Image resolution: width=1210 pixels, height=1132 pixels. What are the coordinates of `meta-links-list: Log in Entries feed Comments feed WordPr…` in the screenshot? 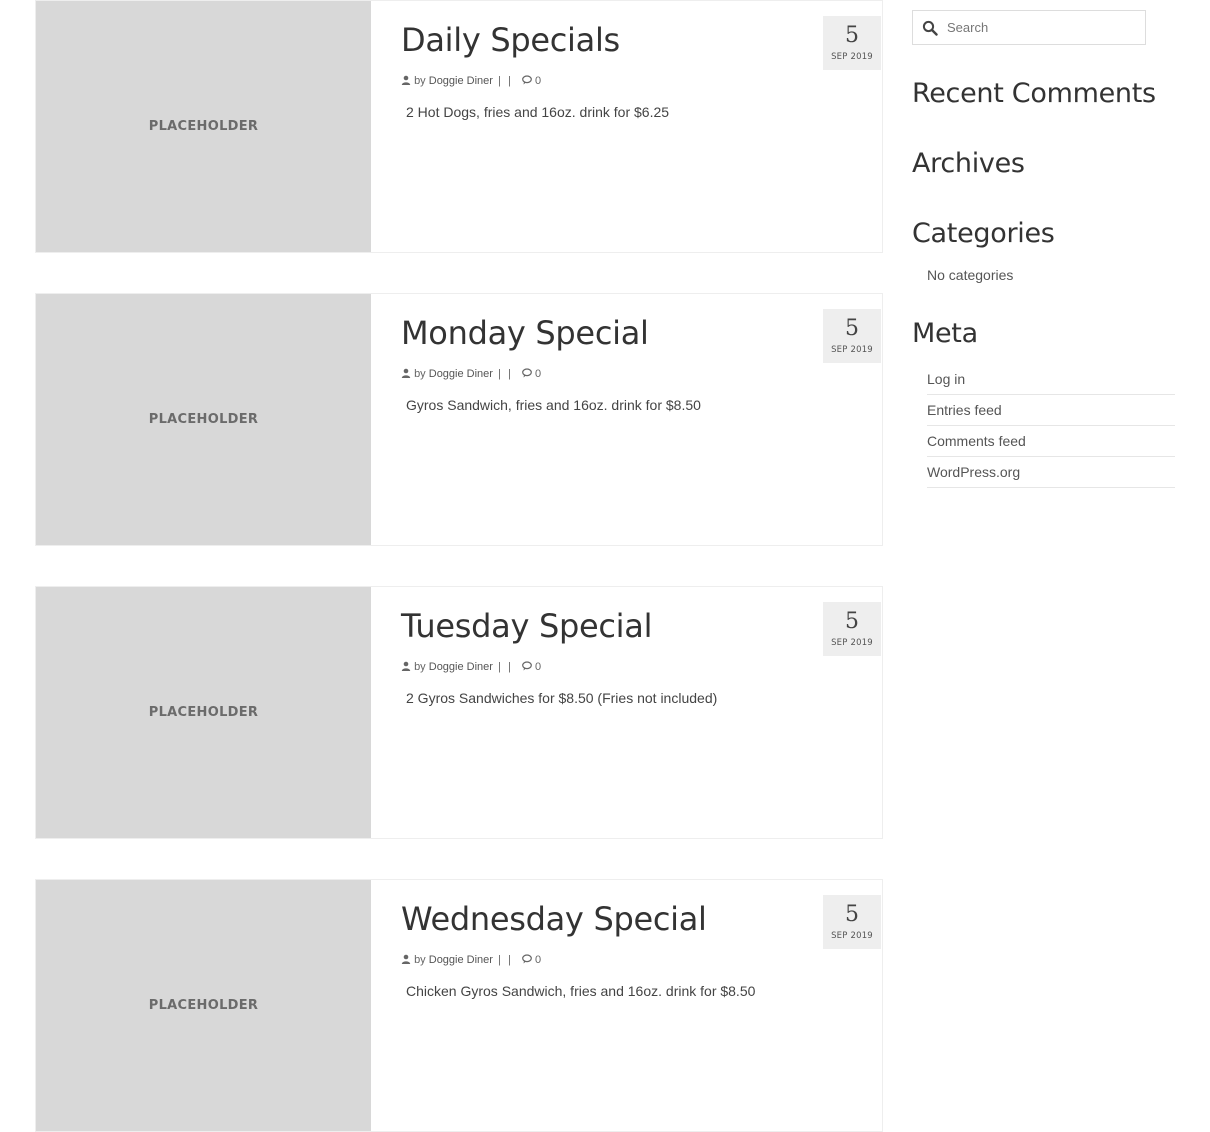 It's located at (1051, 426).